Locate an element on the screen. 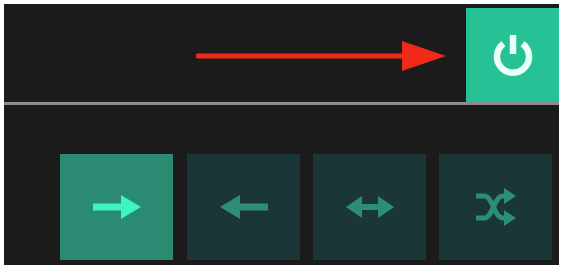  mode-button-bidirectional is located at coordinates (369, 207).